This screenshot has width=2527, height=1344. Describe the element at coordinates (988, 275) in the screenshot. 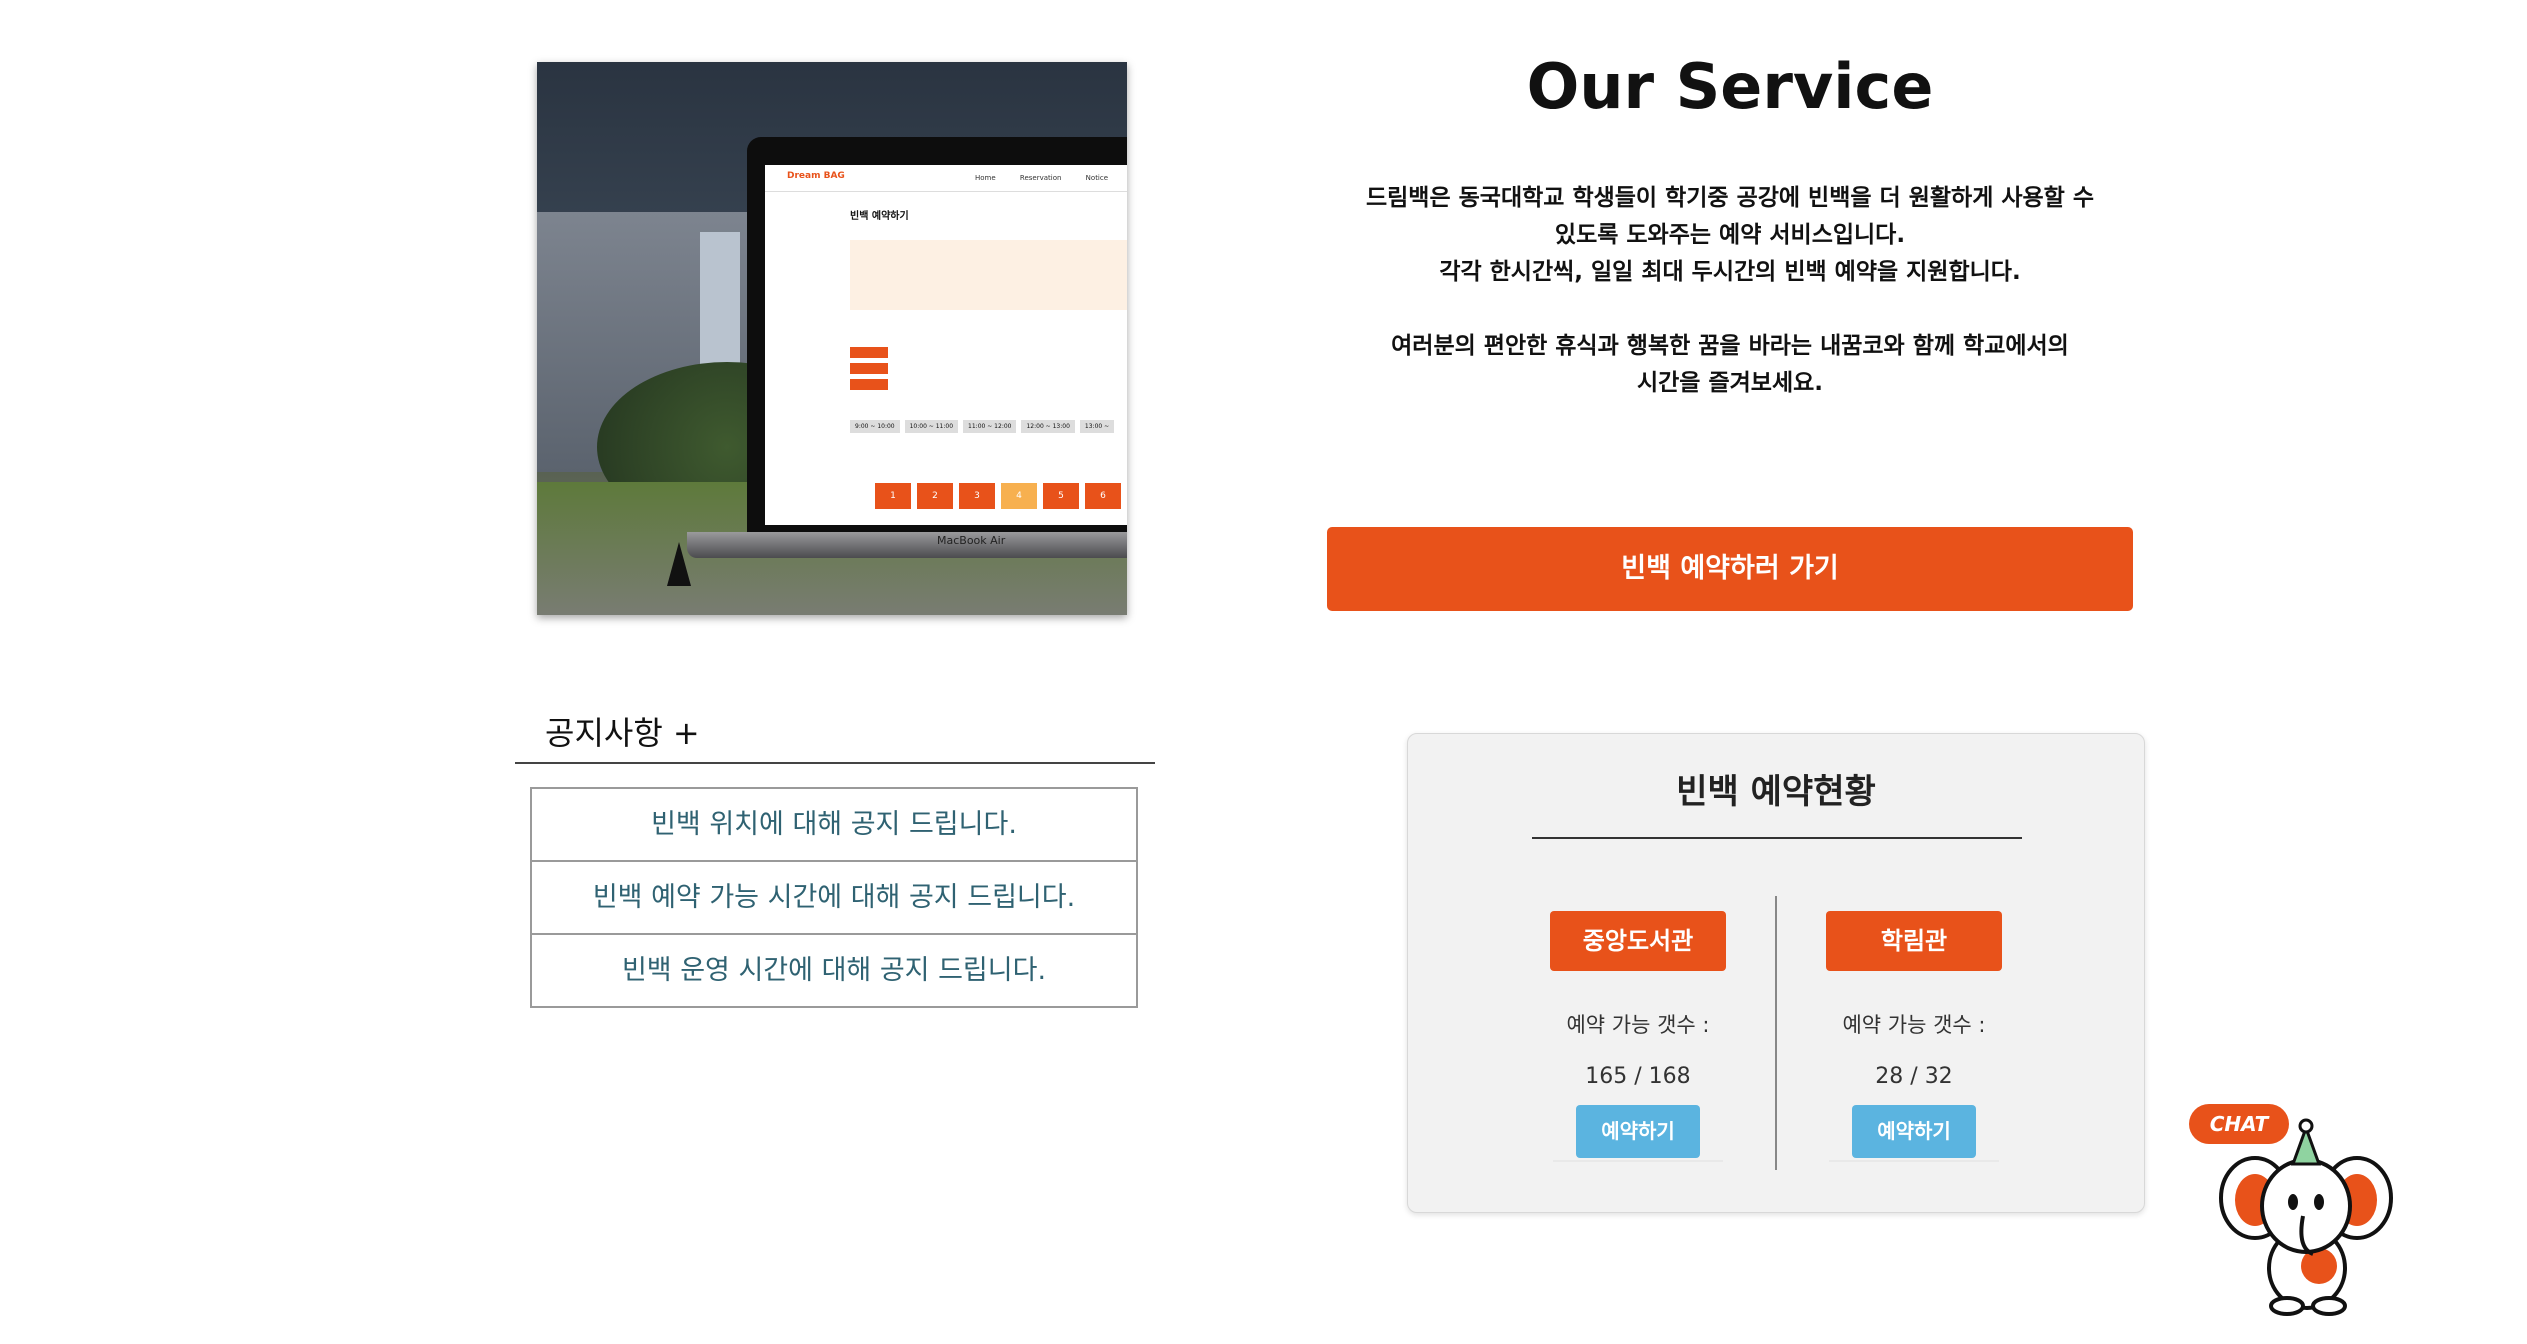

I see `screen-notice-box` at that location.